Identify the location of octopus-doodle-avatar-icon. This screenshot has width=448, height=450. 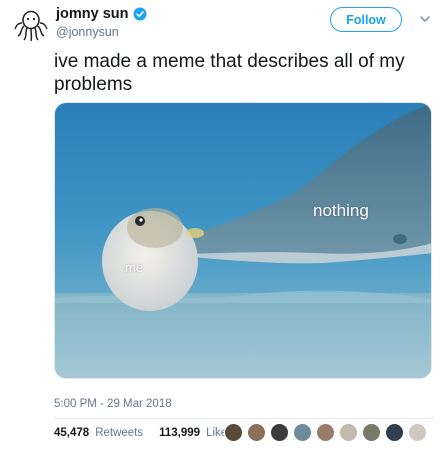
(31, 25).